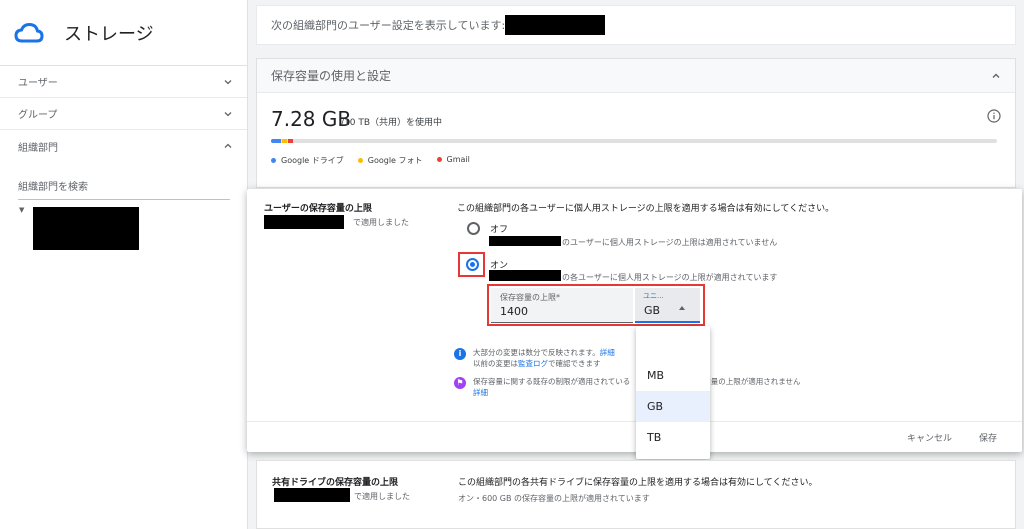 Image resolution: width=1024 pixels, height=529 pixels. Describe the element at coordinates (276, 141) in the screenshot. I see `usage-bar-drive` at that location.